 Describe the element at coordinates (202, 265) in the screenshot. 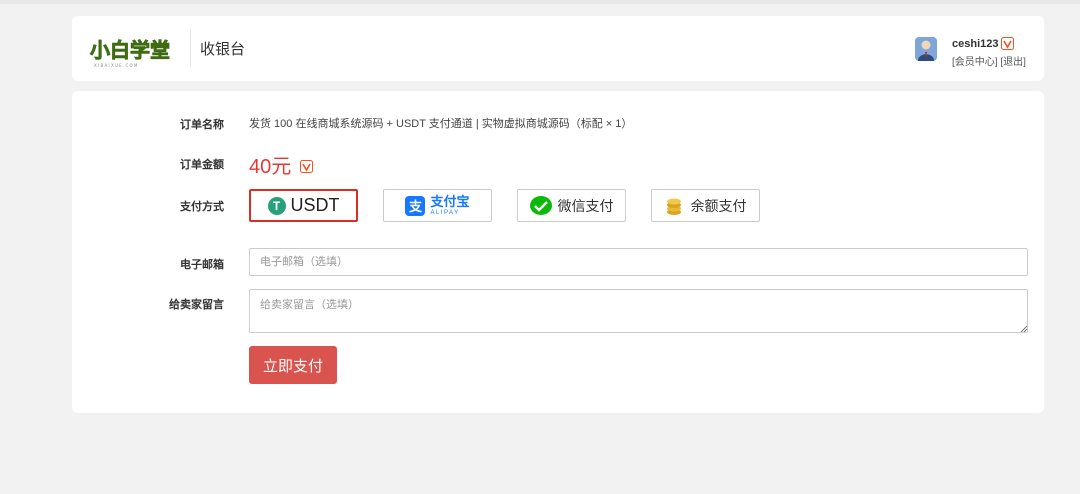

I see `email-label: 电子邮箱` at that location.